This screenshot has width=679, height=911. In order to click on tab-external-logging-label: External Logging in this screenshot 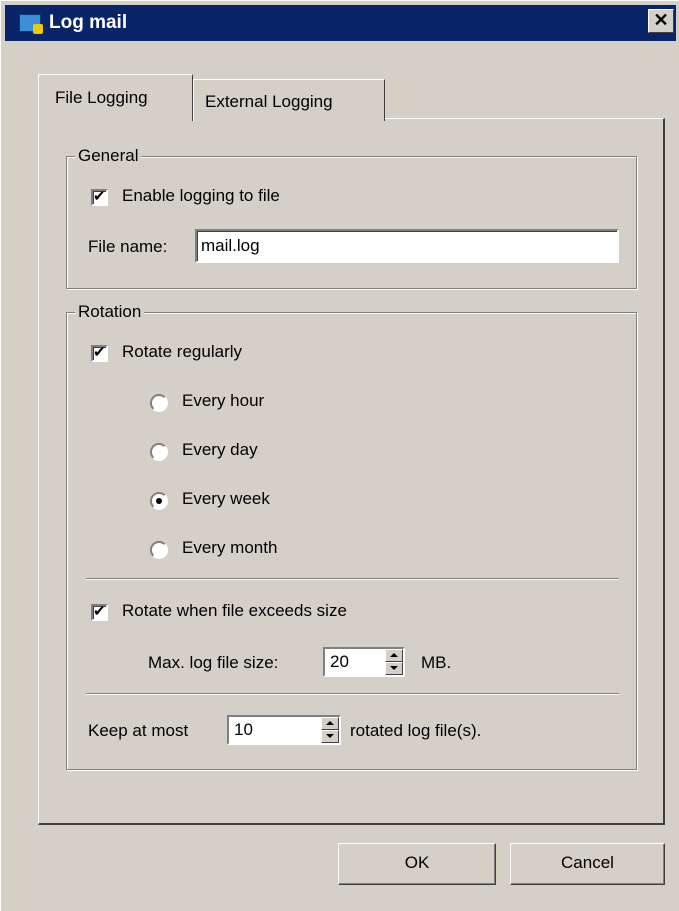, I will do `click(269, 101)`.